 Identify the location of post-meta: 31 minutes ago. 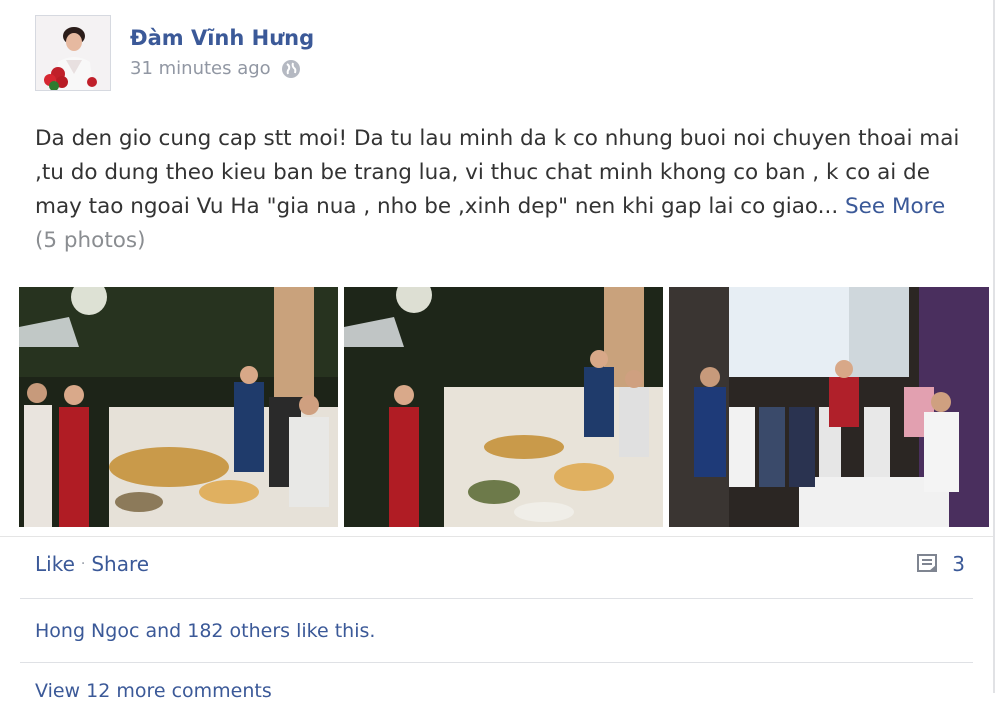
(215, 68).